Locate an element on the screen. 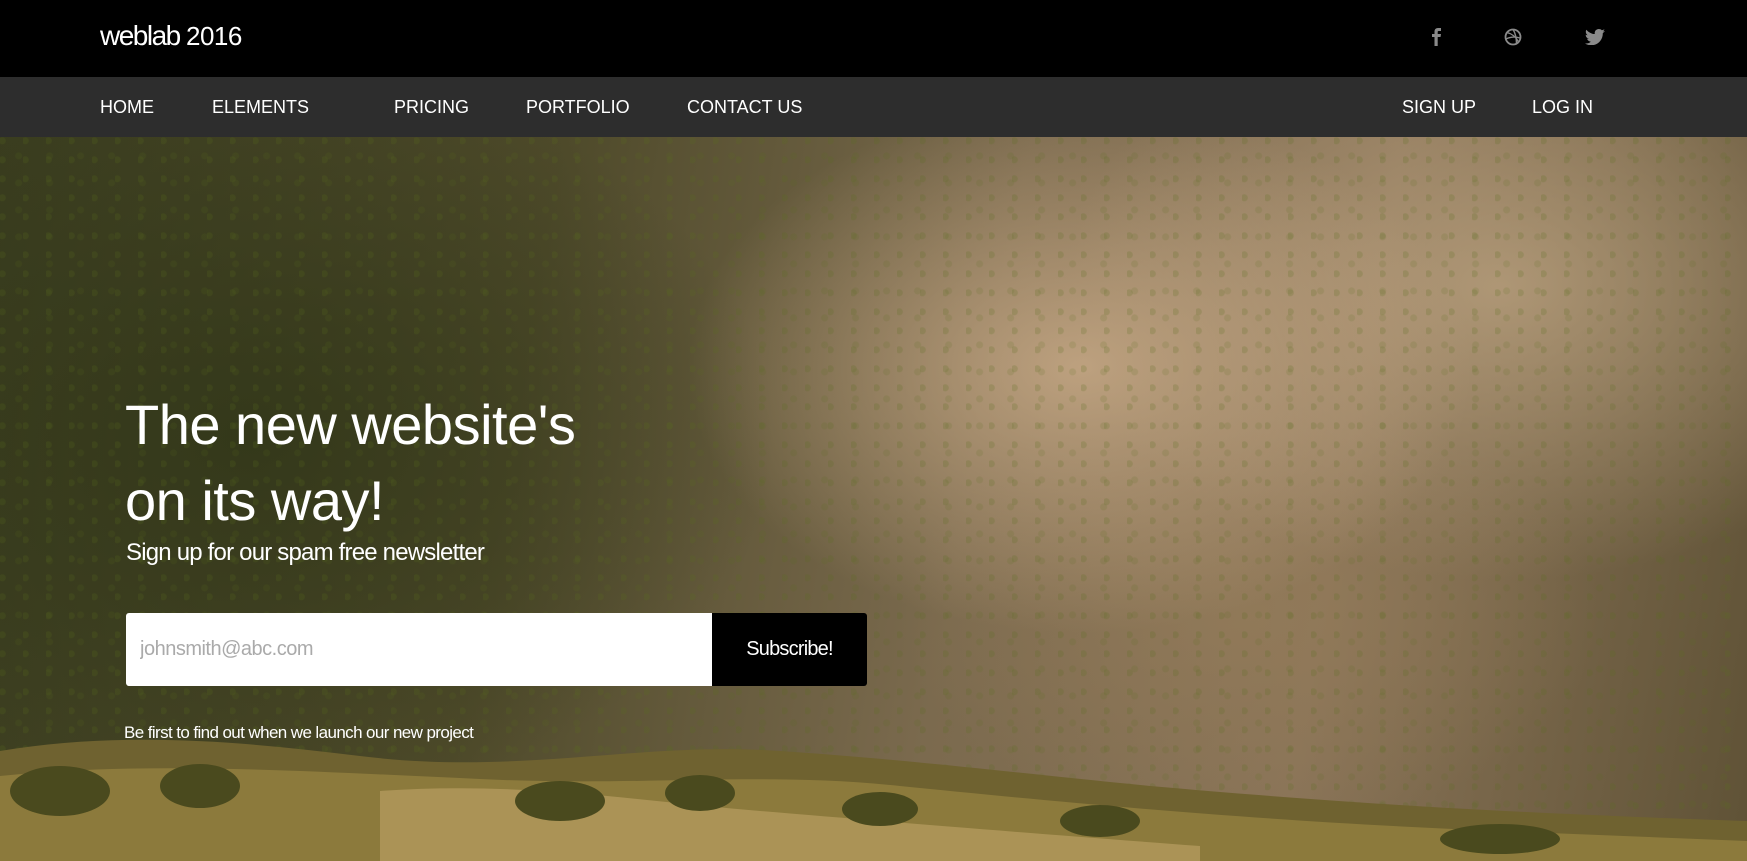 The image size is (1747, 861). brand-name: weblab is located at coordinates (140, 35).